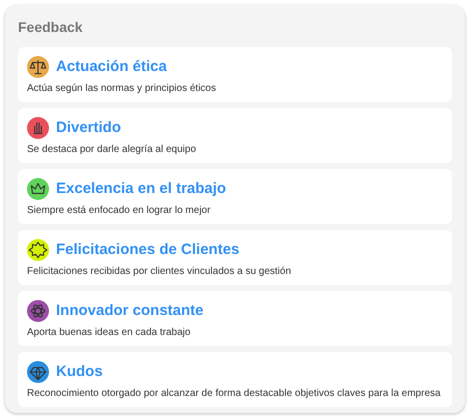  What do you see at coordinates (89, 128) in the screenshot?
I see `card-title: Divertido` at bounding box center [89, 128].